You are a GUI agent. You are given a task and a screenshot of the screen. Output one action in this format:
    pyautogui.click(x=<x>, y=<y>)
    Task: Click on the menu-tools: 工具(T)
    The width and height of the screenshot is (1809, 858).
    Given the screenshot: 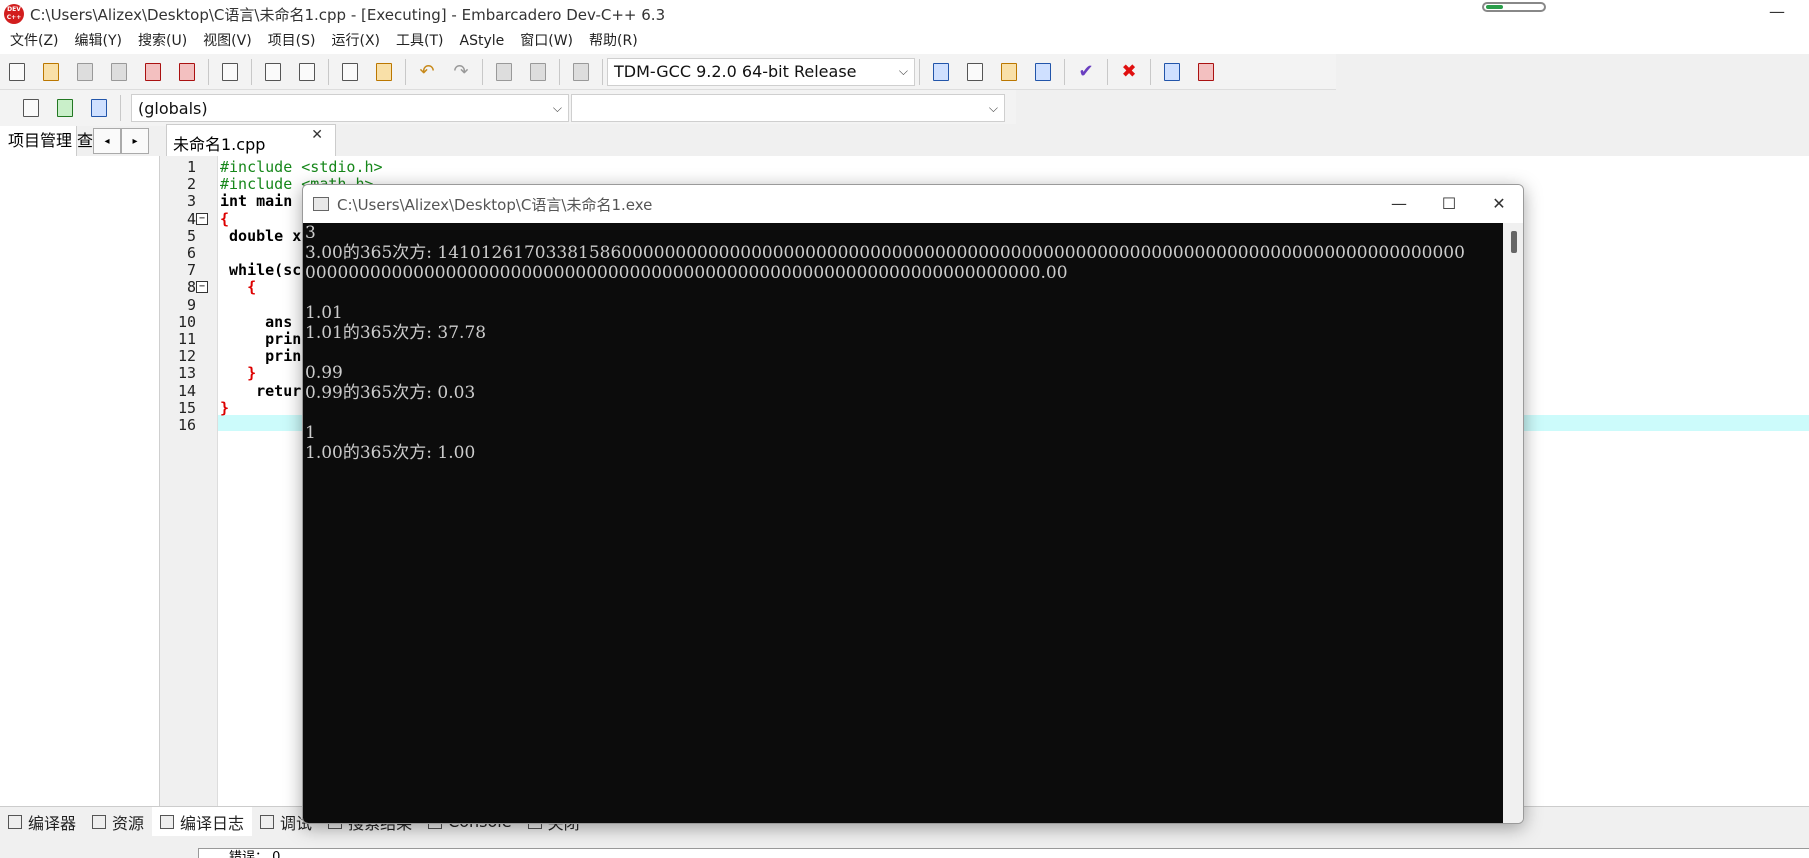 What is the action you would take?
    pyautogui.click(x=419, y=41)
    